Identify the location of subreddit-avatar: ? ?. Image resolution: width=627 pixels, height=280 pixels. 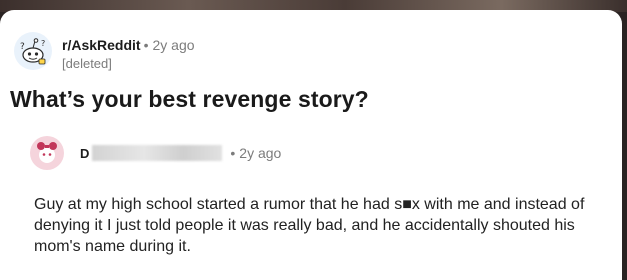
(33, 51).